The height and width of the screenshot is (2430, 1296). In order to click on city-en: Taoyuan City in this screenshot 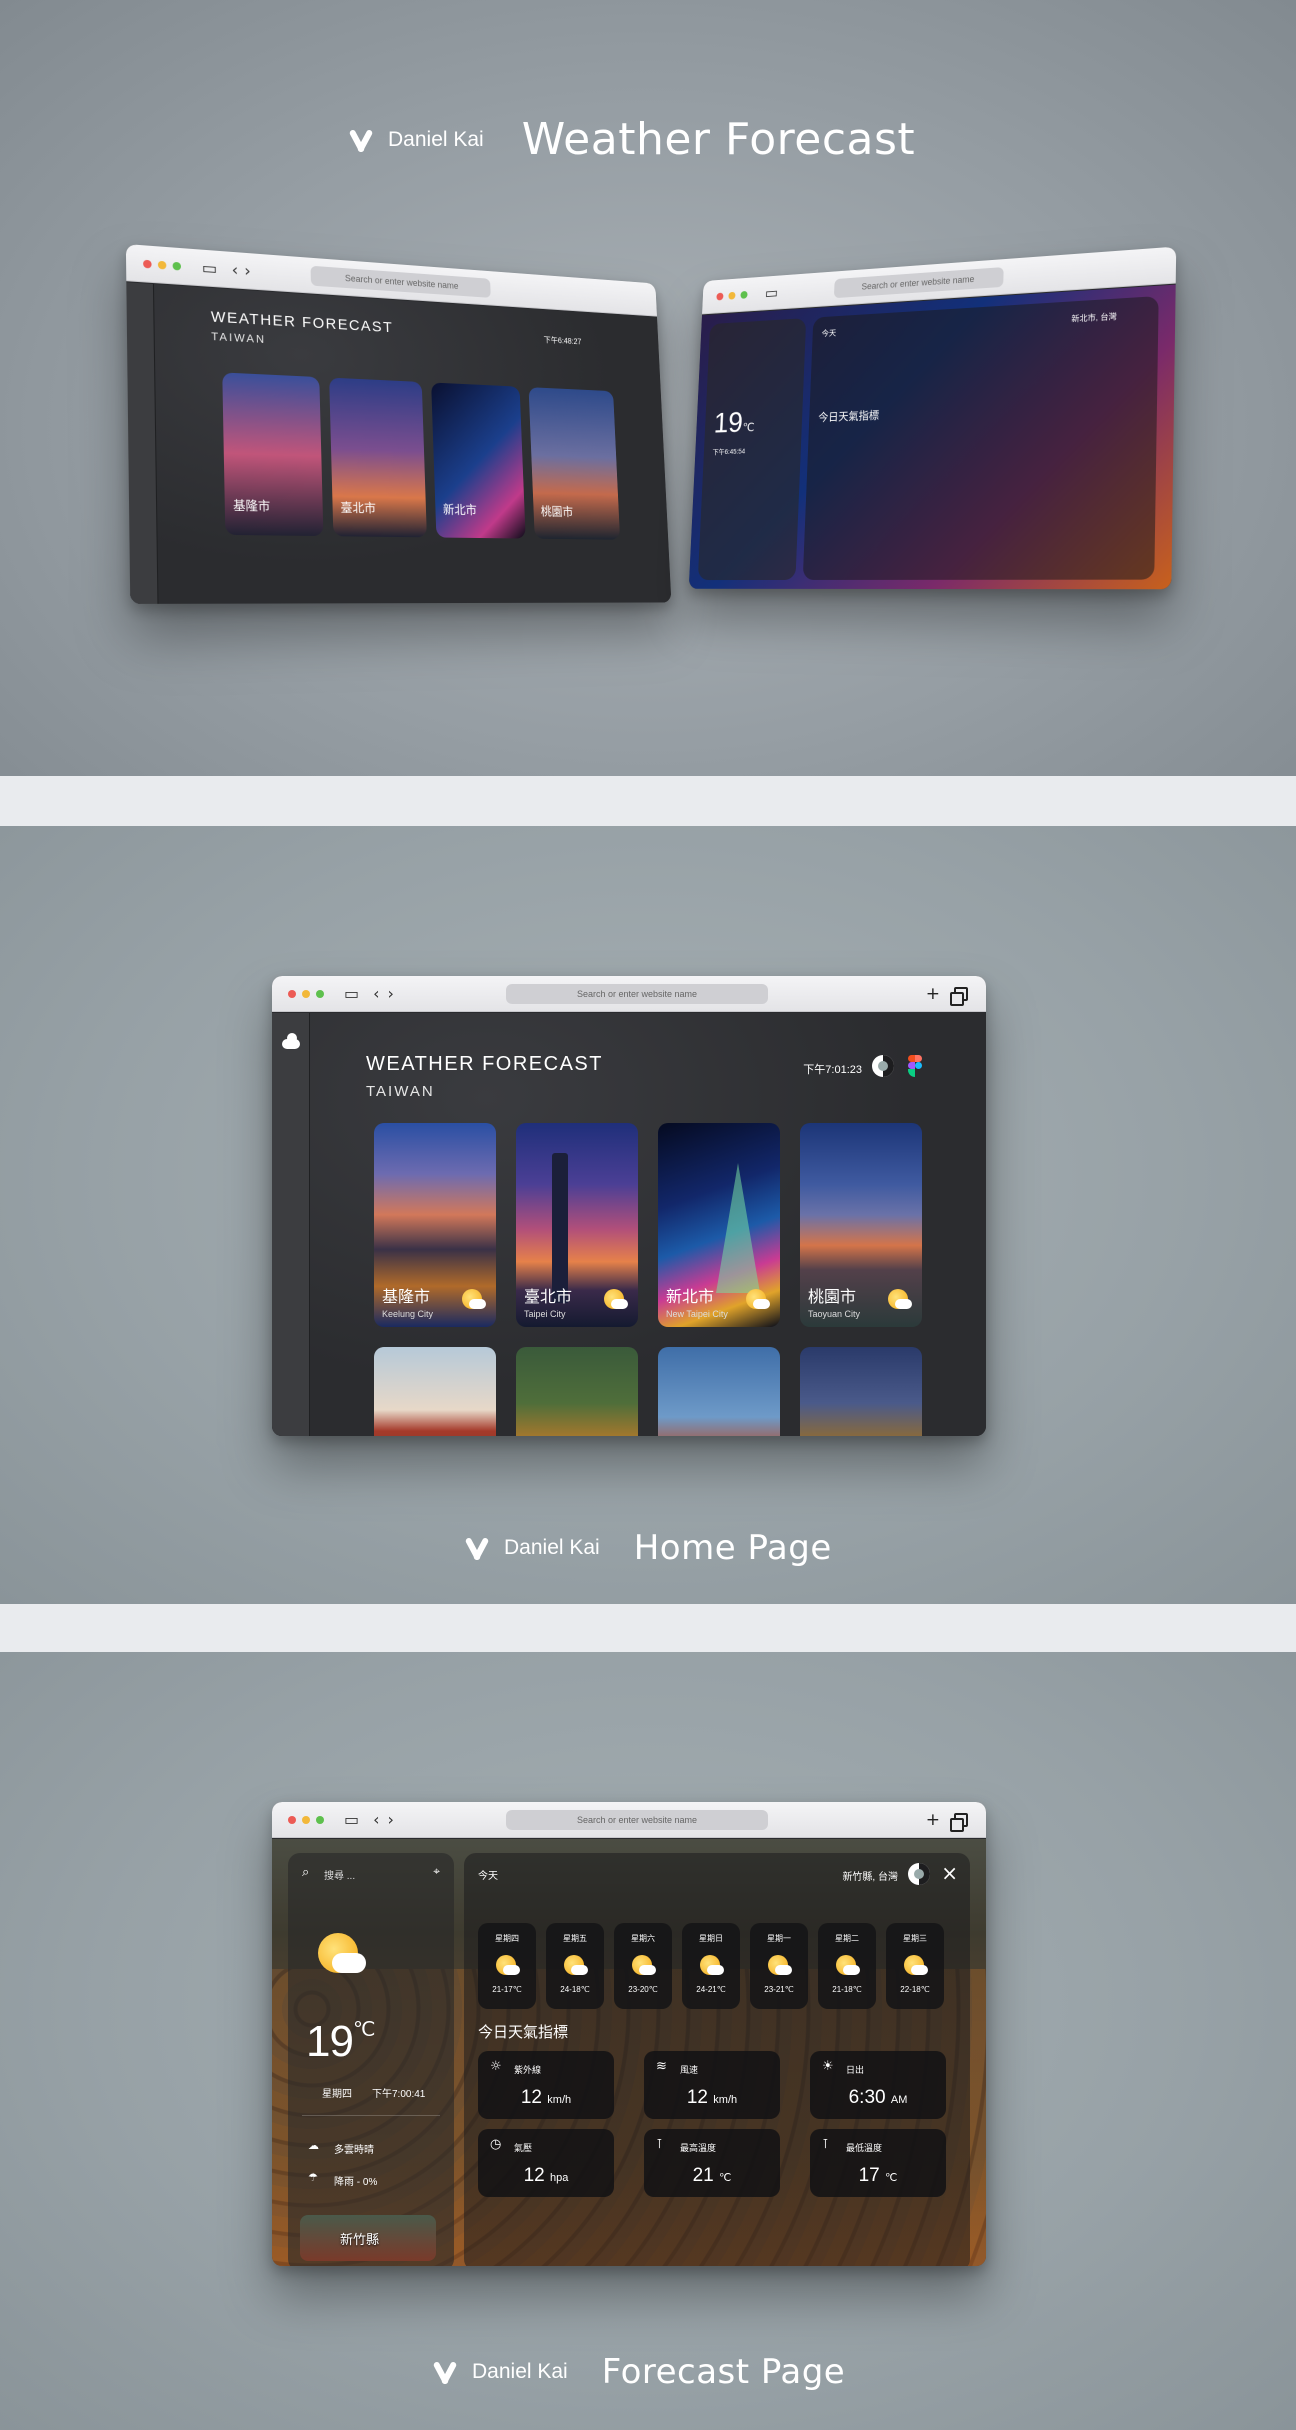, I will do `click(834, 1314)`.